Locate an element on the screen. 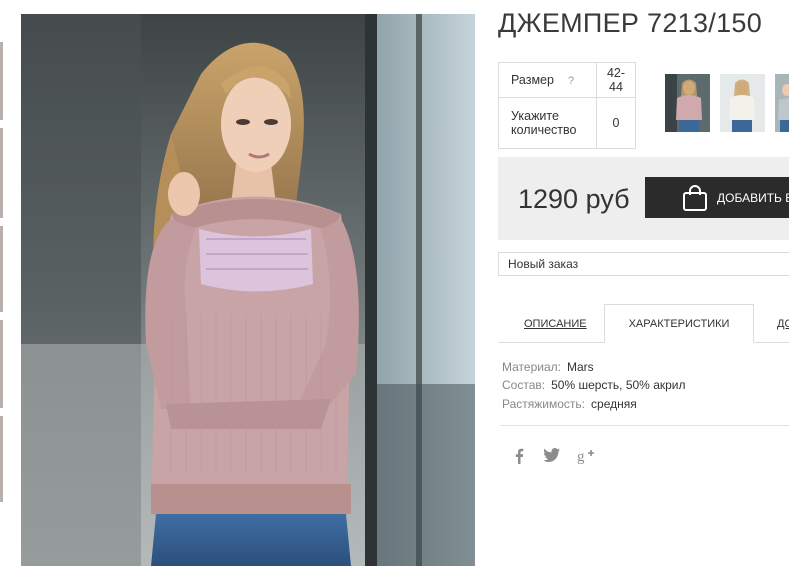 This screenshot has width=789, height=566. add-to-cart-button: ДОБАВИТЬ В is located at coordinates (717, 197).